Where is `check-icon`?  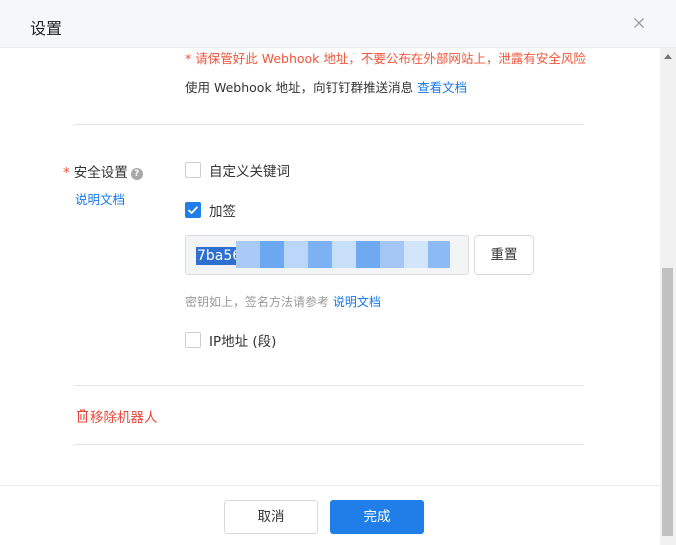
check-icon is located at coordinates (193, 210).